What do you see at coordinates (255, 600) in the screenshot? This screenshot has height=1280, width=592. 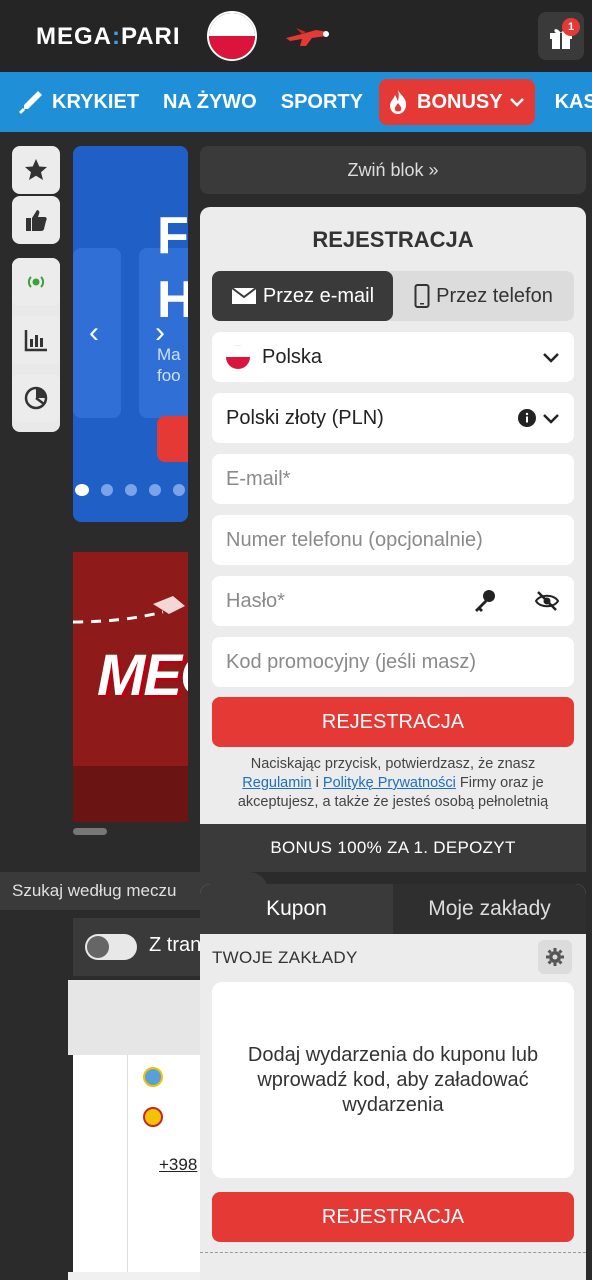 I see `password-placeholder: Hasło*` at bounding box center [255, 600].